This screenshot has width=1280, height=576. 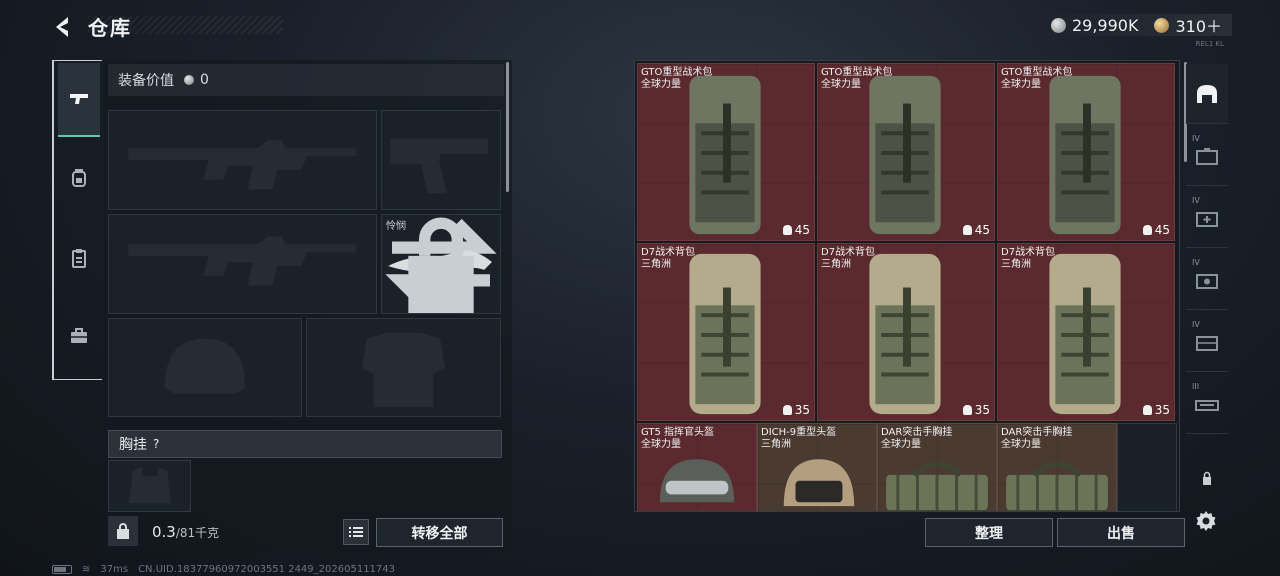 I want to click on backpack-icon, so click(x=79, y=178).